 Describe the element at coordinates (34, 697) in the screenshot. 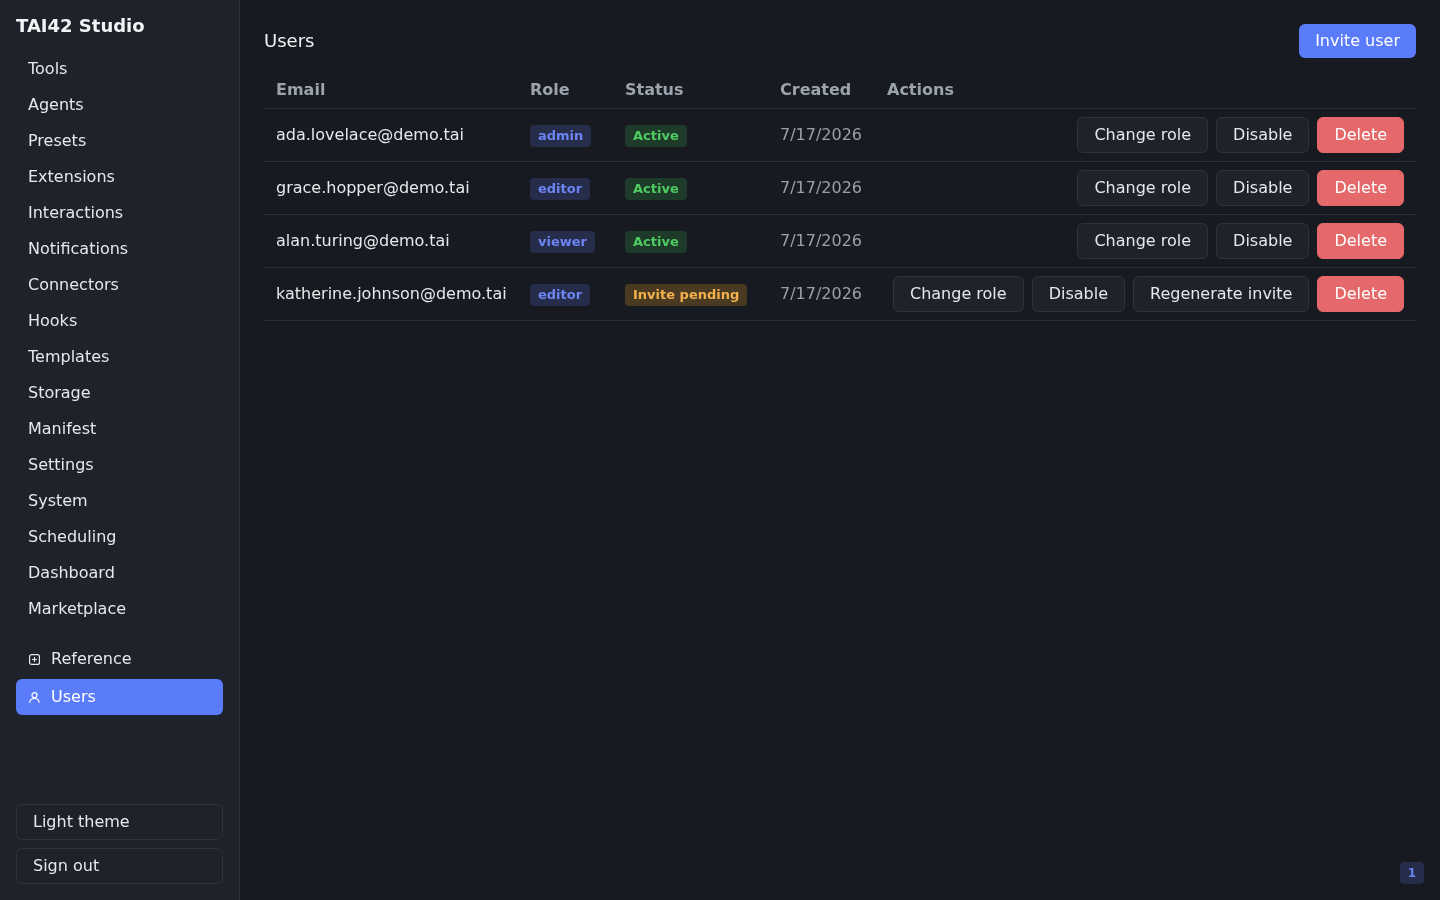

I see `person-icon` at that location.